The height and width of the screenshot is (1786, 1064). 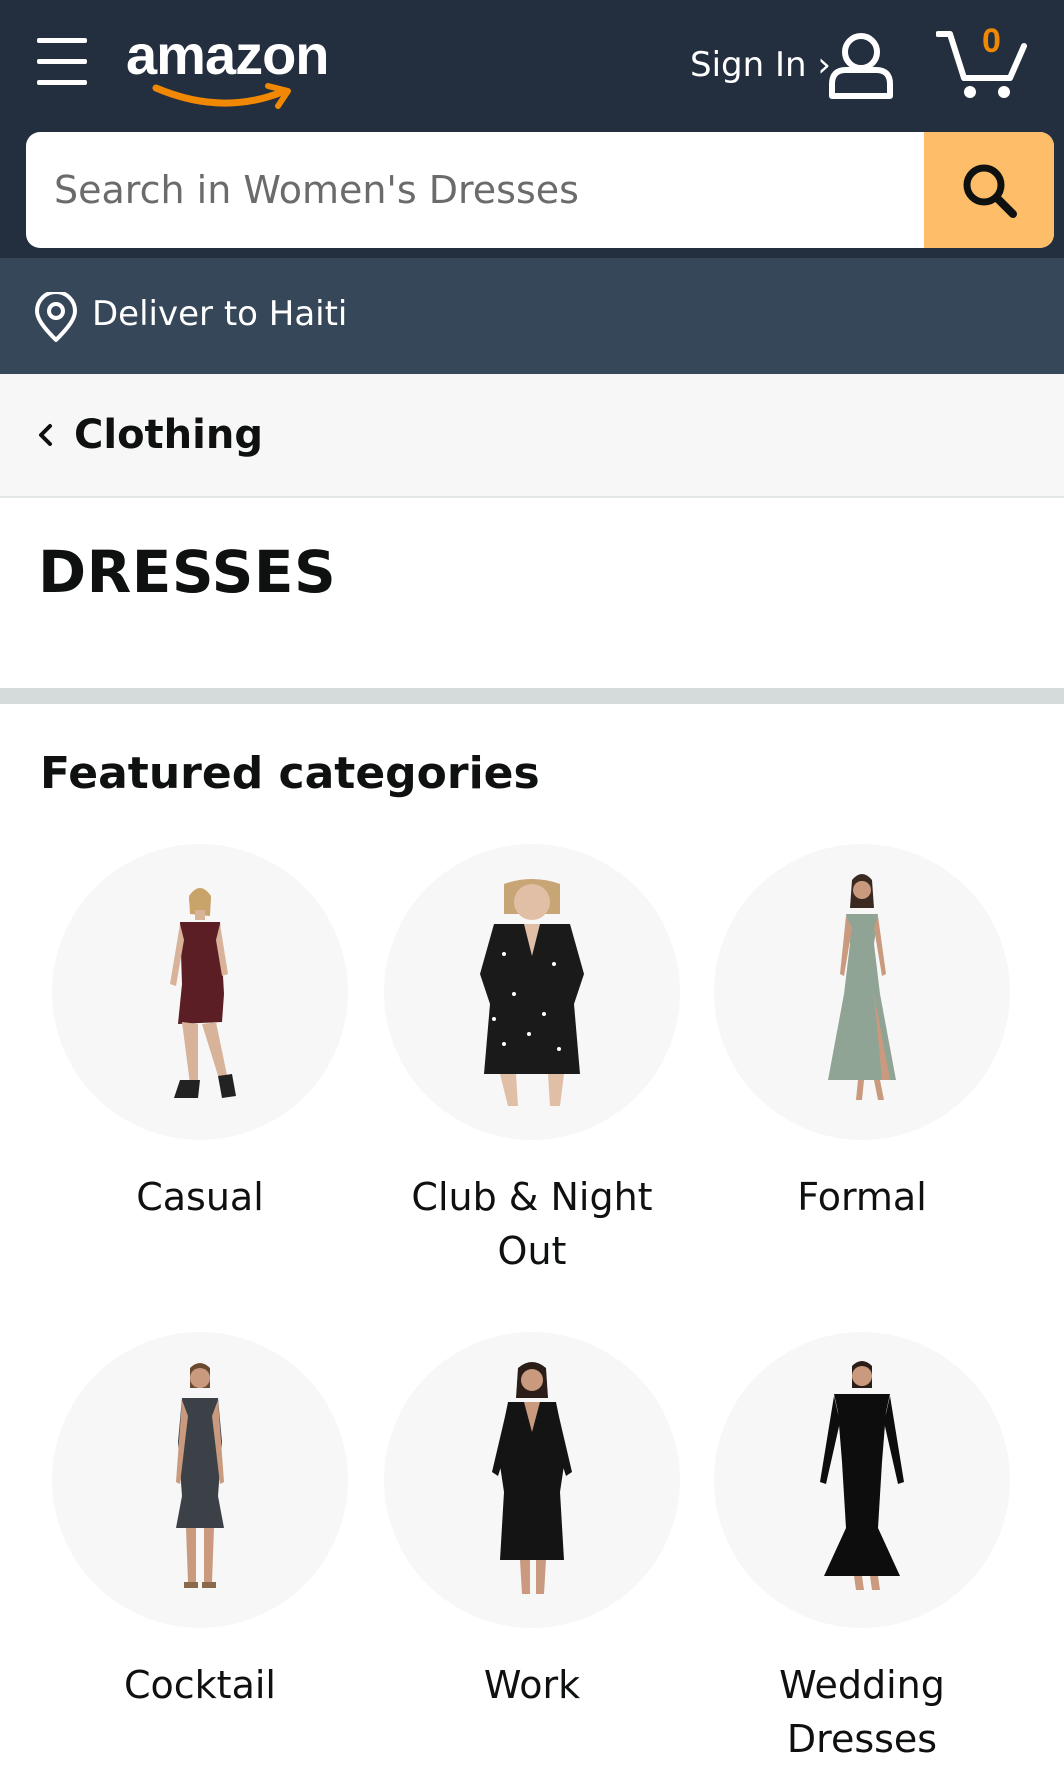 I want to click on search-button, so click(x=989, y=190).